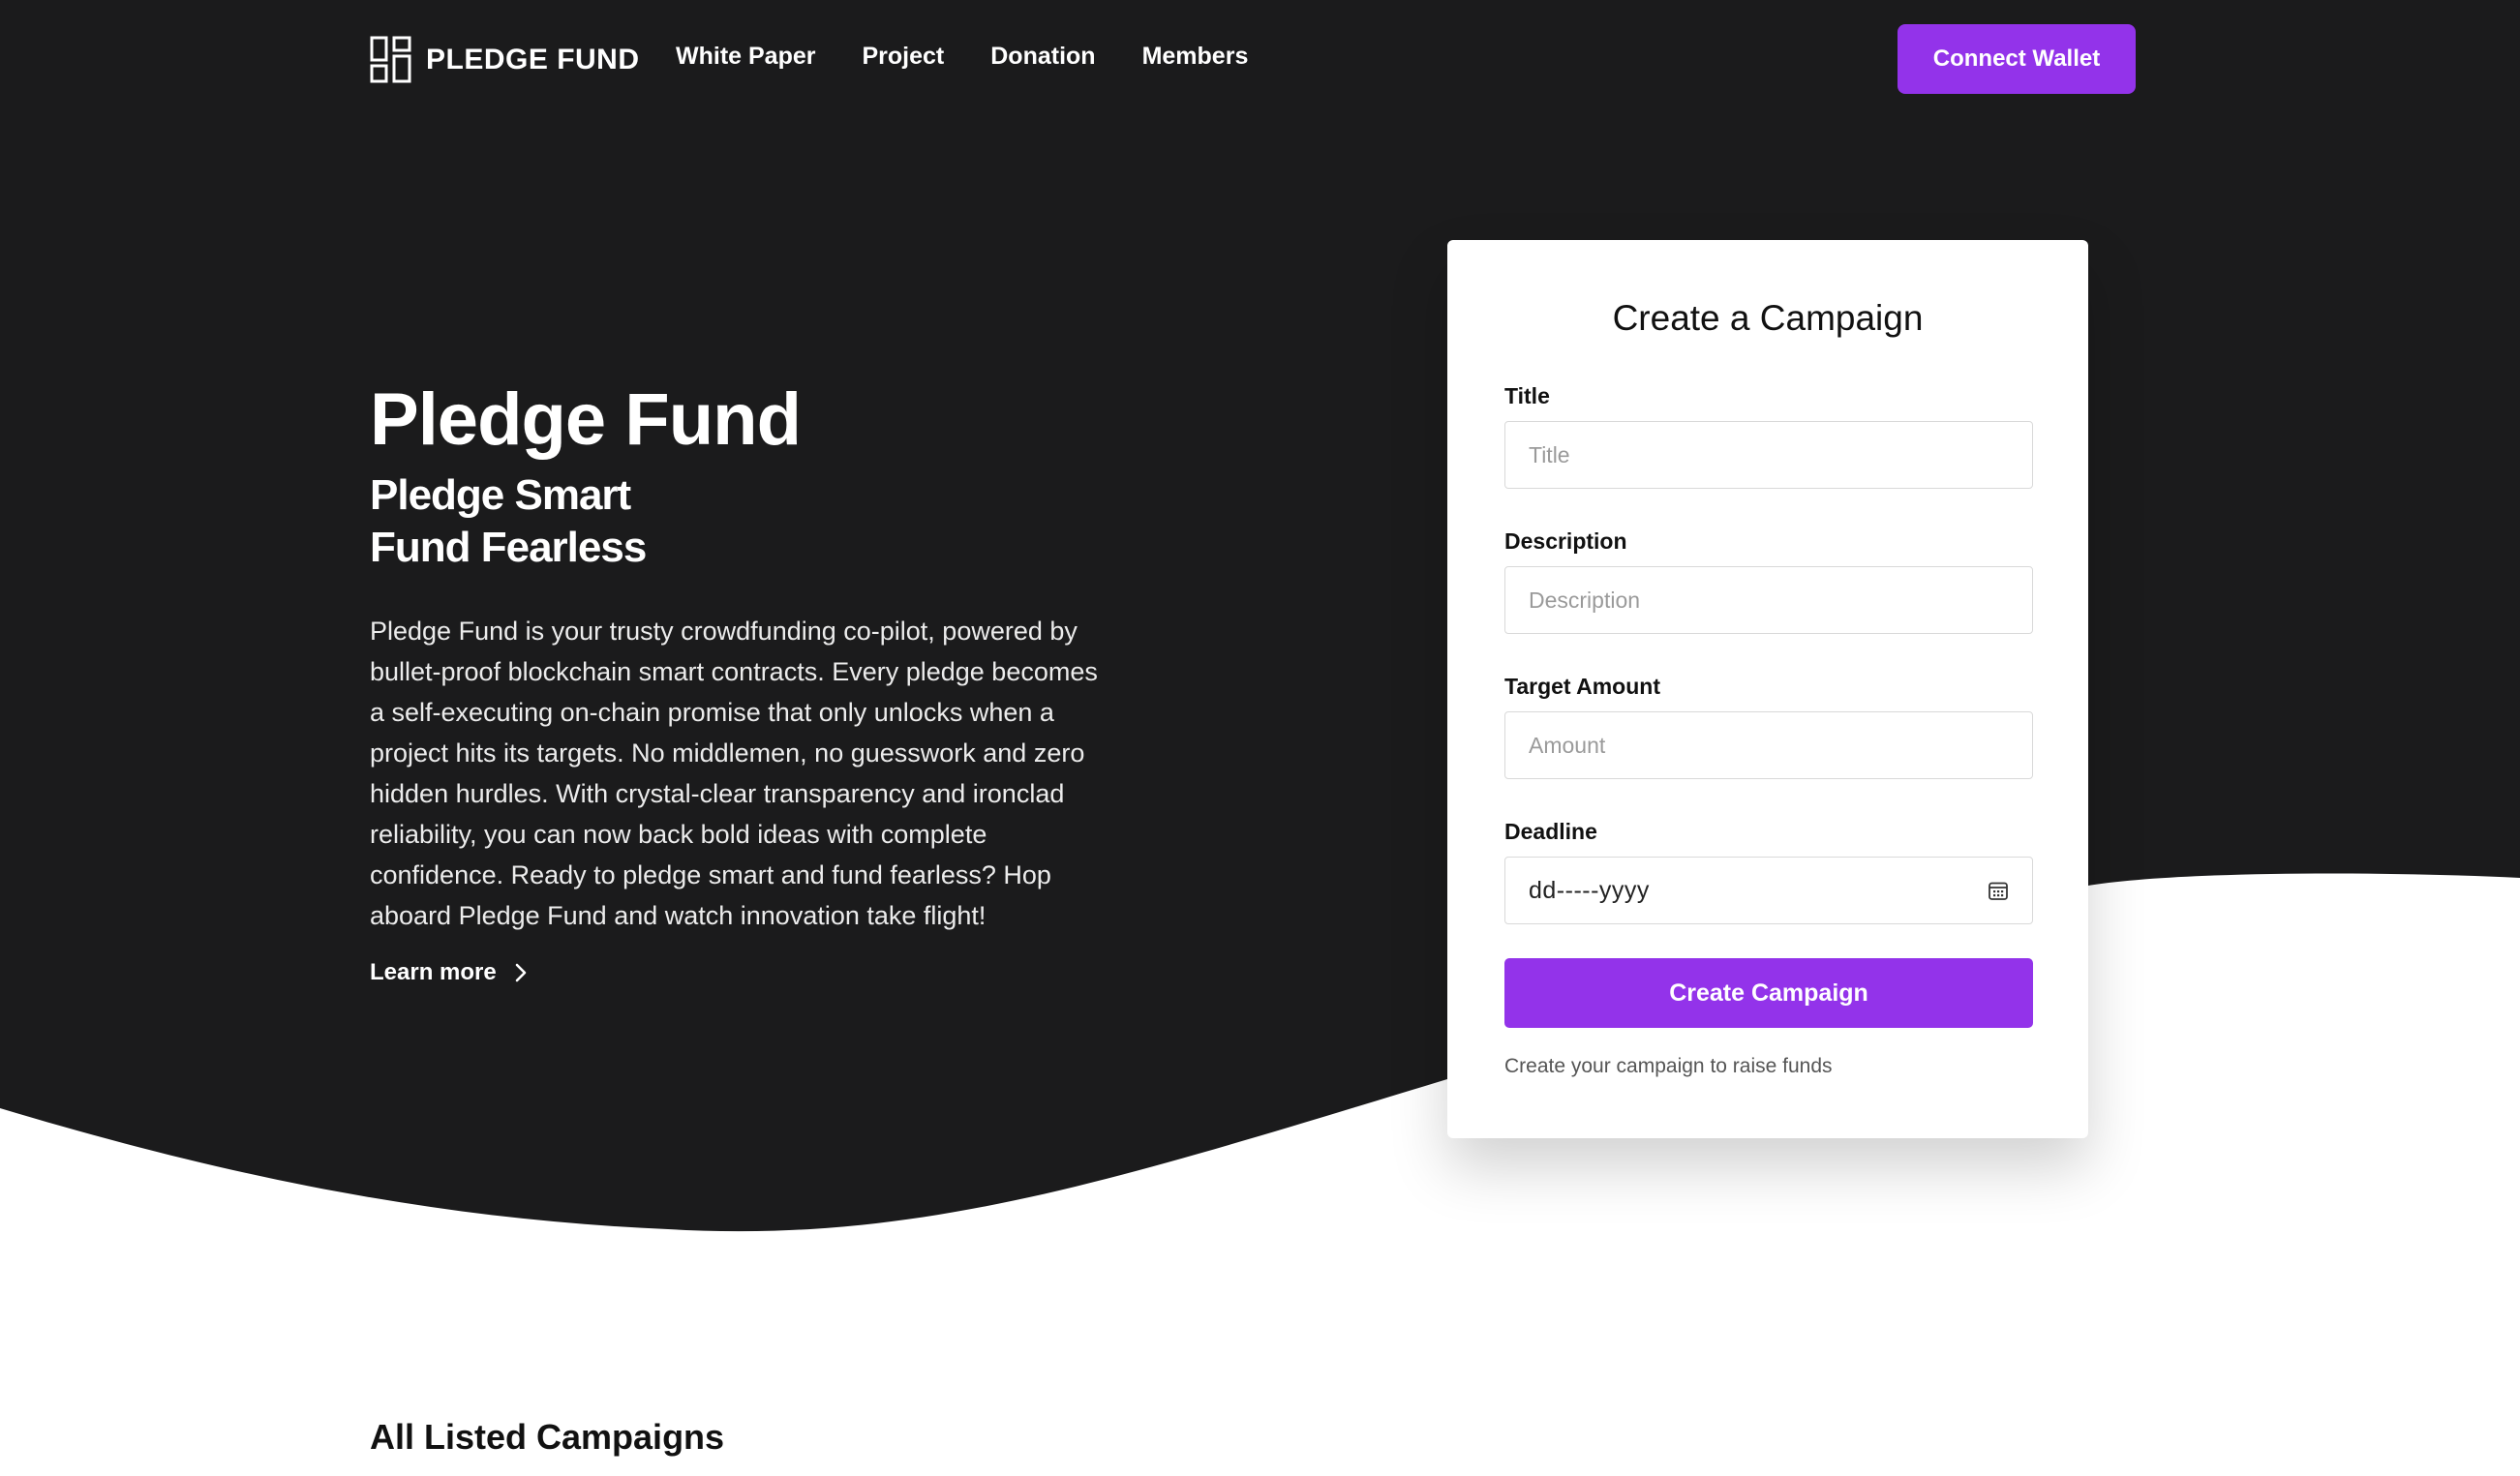  I want to click on connect-wallet-button: Connect Wallet, so click(2017, 59).